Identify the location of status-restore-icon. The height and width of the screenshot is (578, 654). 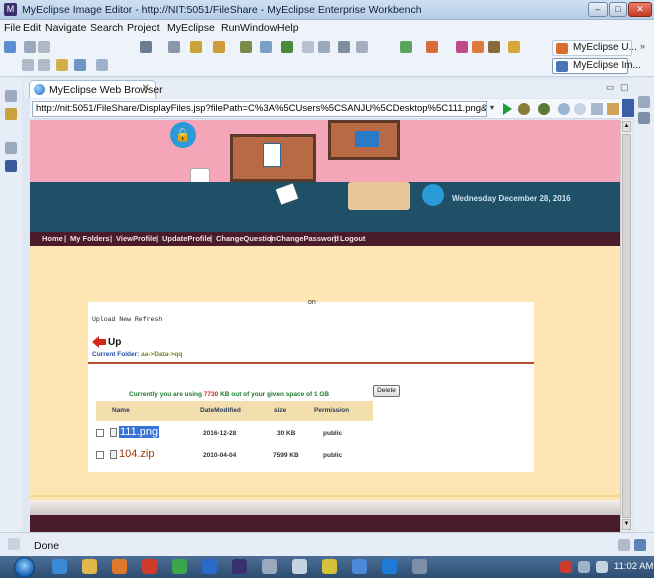
(624, 545).